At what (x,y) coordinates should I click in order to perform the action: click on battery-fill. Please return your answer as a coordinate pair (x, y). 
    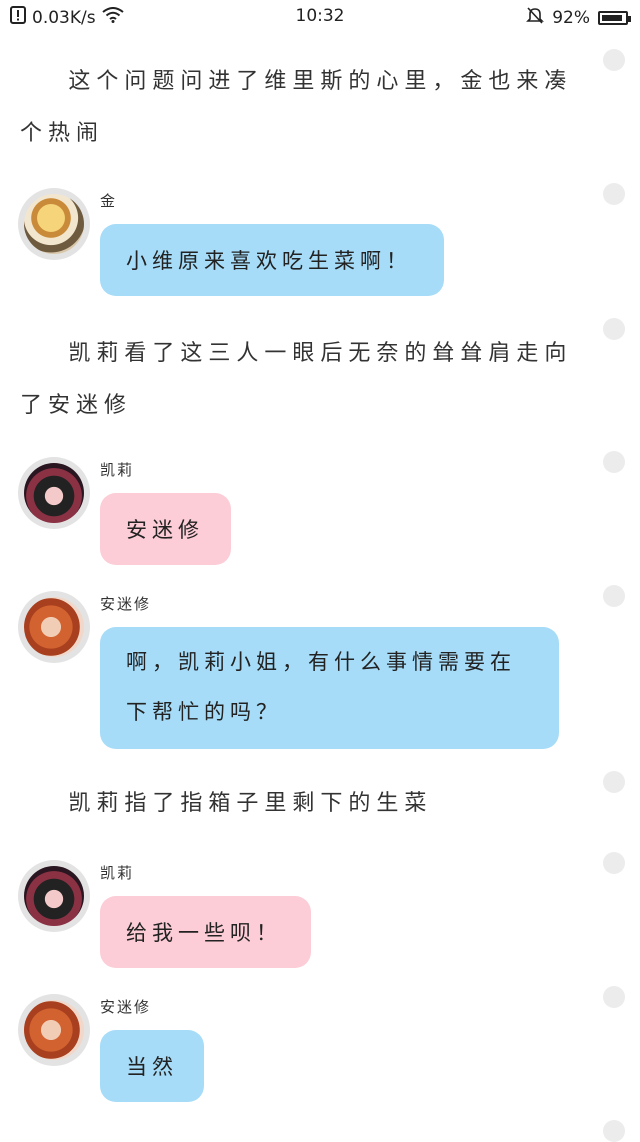
    Looking at the image, I should click on (612, 17).